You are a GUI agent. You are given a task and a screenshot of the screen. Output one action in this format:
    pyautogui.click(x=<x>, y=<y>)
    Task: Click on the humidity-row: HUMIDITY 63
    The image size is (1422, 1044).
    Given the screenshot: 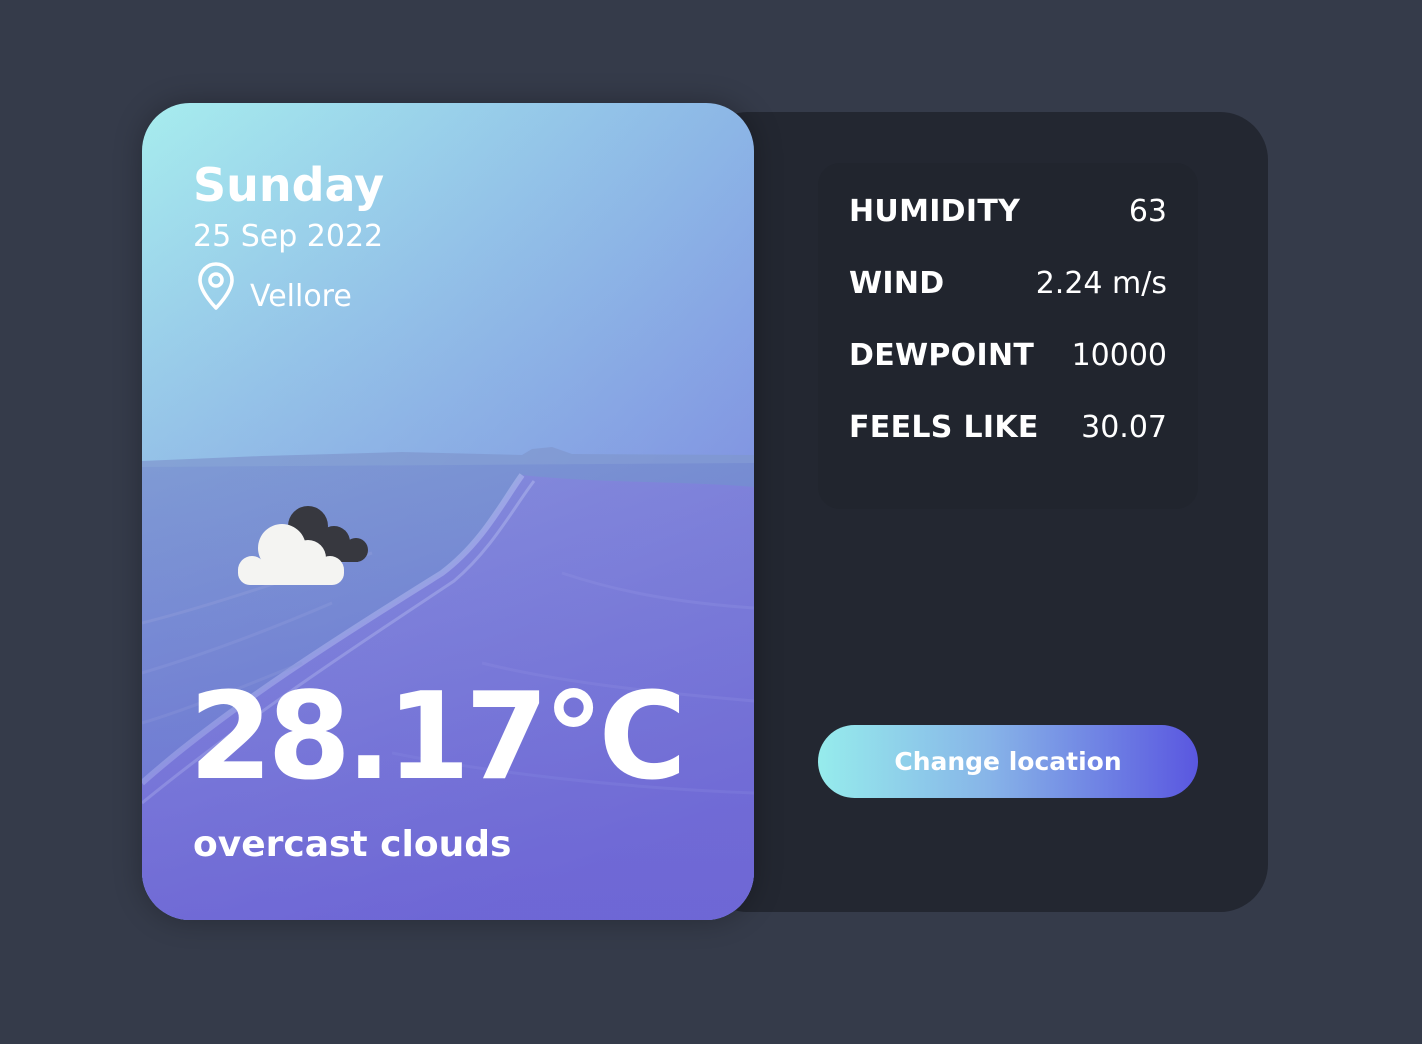 What is the action you would take?
    pyautogui.click(x=1008, y=211)
    